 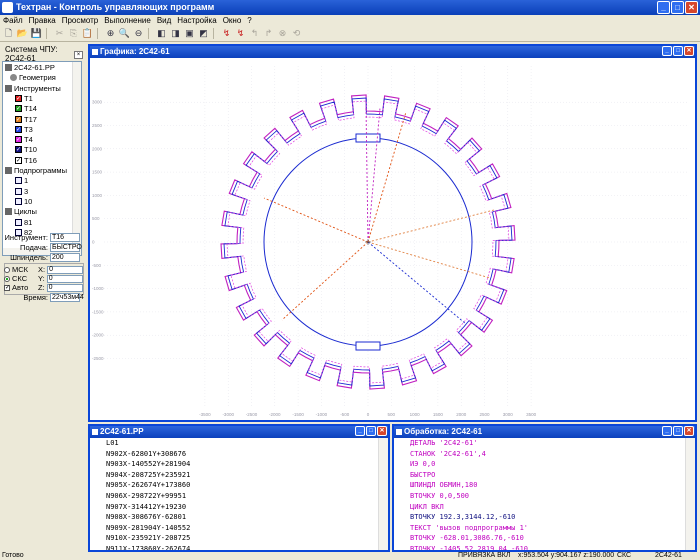 What do you see at coordinates (547, 517) in the screenshot?
I see `process-line: ВТОЧКУ 192.3,3144.12,-610` at bounding box center [547, 517].